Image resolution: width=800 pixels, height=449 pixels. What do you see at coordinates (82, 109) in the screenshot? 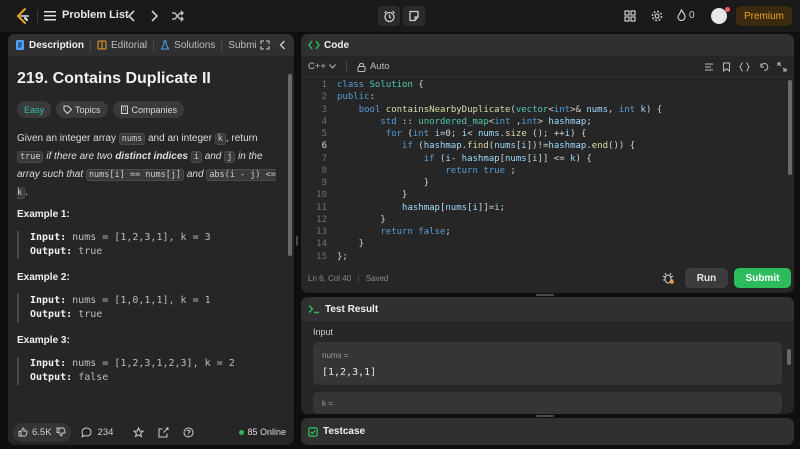
I see `topics-button: Topics` at bounding box center [82, 109].